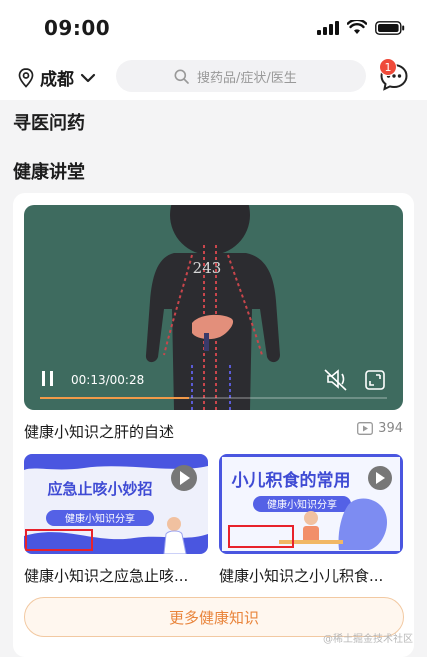 The height and width of the screenshot is (657, 427). Describe the element at coordinates (390, 428) in the screenshot. I see `play-count-value: 394` at that location.